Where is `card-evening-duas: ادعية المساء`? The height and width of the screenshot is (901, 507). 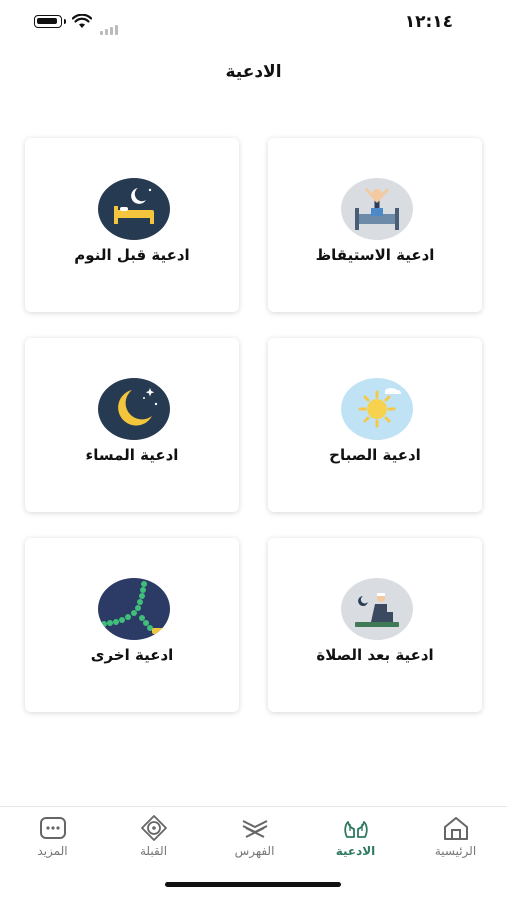
card-evening-duas: ادعية المساء is located at coordinates (132, 425).